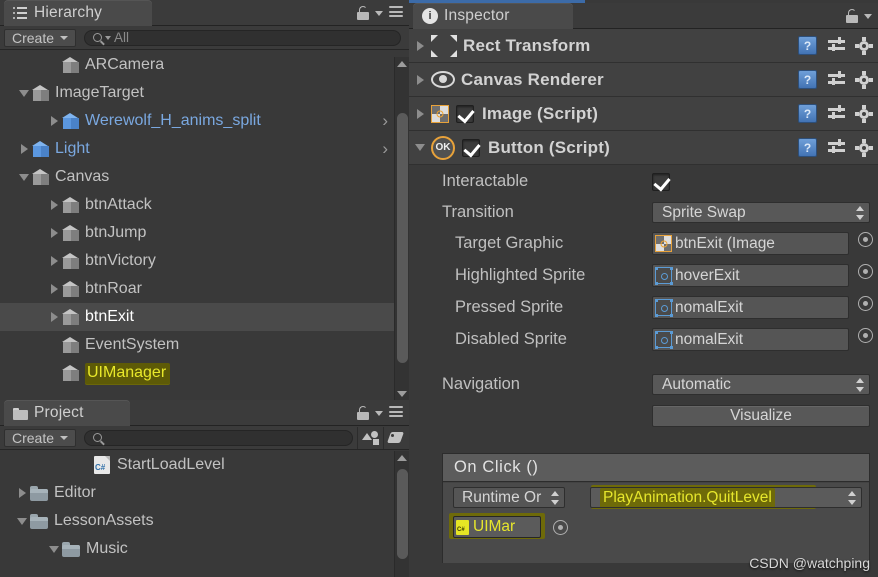 This screenshot has width=878, height=577. Describe the element at coordinates (67, 413) in the screenshot. I see `tab-project: Project` at that location.